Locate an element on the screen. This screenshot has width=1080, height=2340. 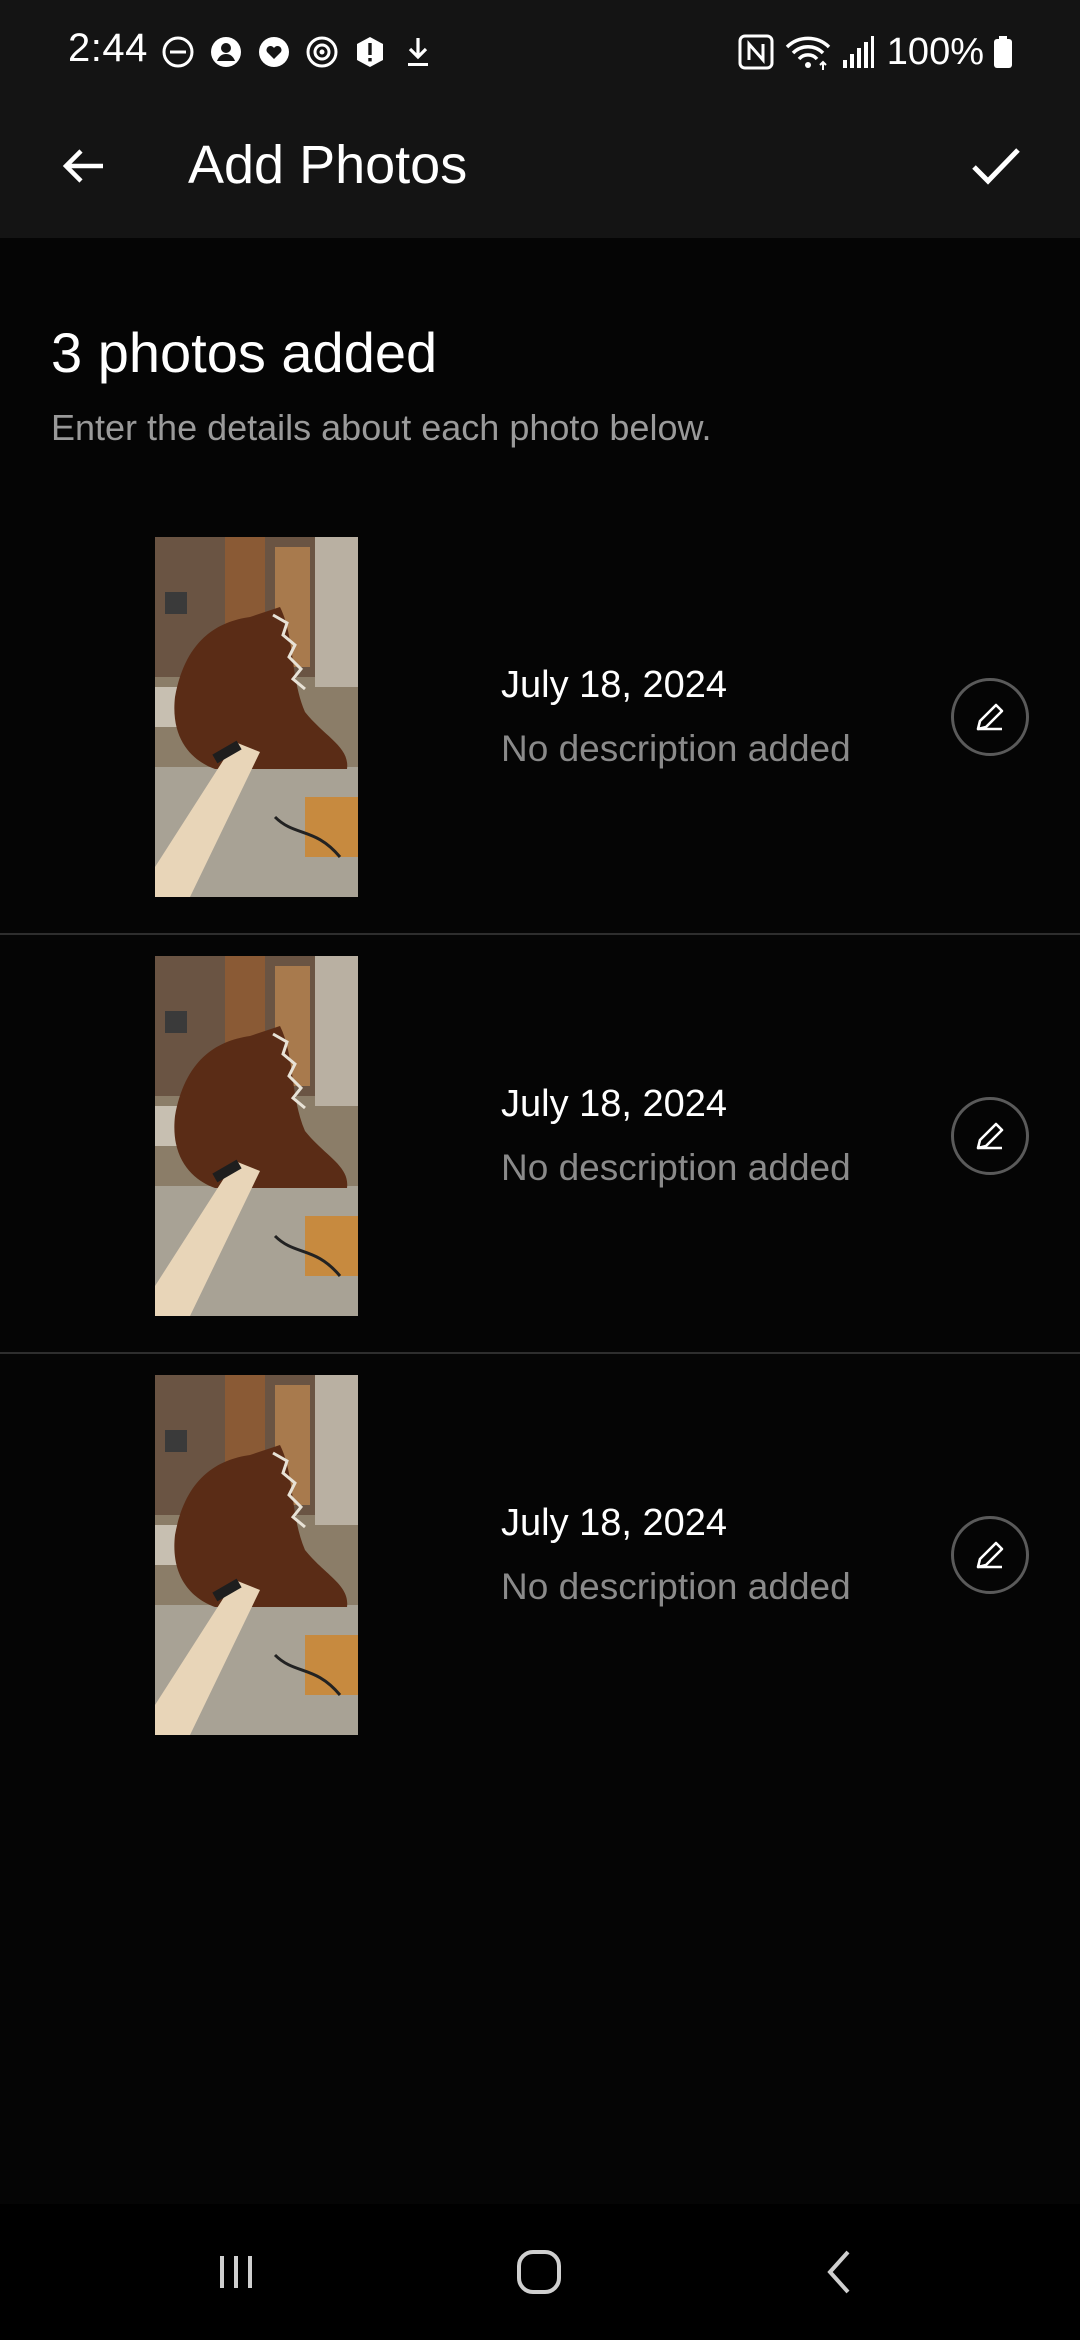
home-button is located at coordinates (539, 2272).